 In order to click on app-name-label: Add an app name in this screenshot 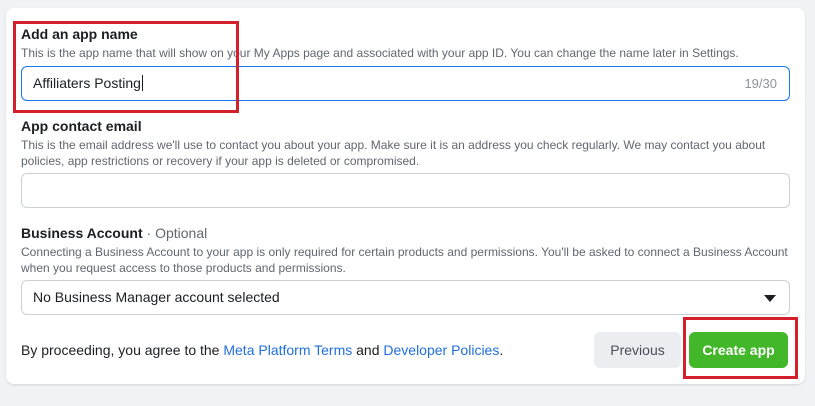, I will do `click(79, 34)`.